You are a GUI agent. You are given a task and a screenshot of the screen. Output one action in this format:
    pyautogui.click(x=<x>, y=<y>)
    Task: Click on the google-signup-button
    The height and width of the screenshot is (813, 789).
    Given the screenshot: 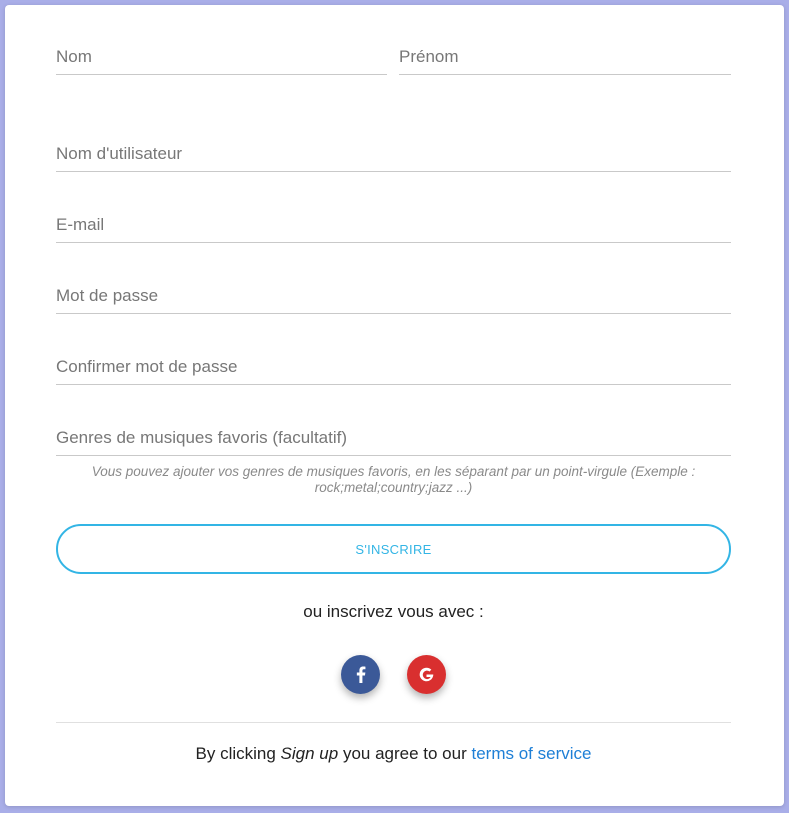 What is the action you would take?
    pyautogui.click(x=426, y=674)
    